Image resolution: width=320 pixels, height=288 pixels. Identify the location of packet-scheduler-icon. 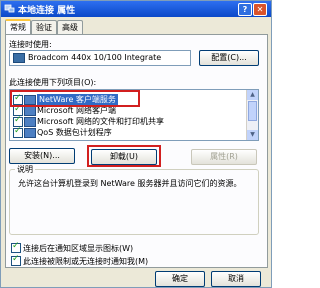
(30, 133).